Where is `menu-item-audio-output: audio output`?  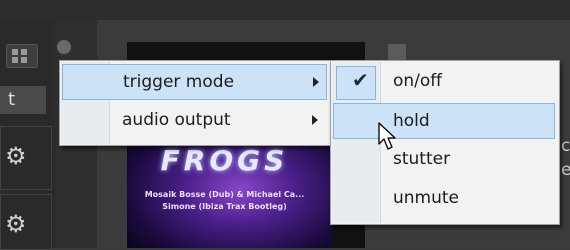
menu-item-audio-output: audio output is located at coordinates (194, 121).